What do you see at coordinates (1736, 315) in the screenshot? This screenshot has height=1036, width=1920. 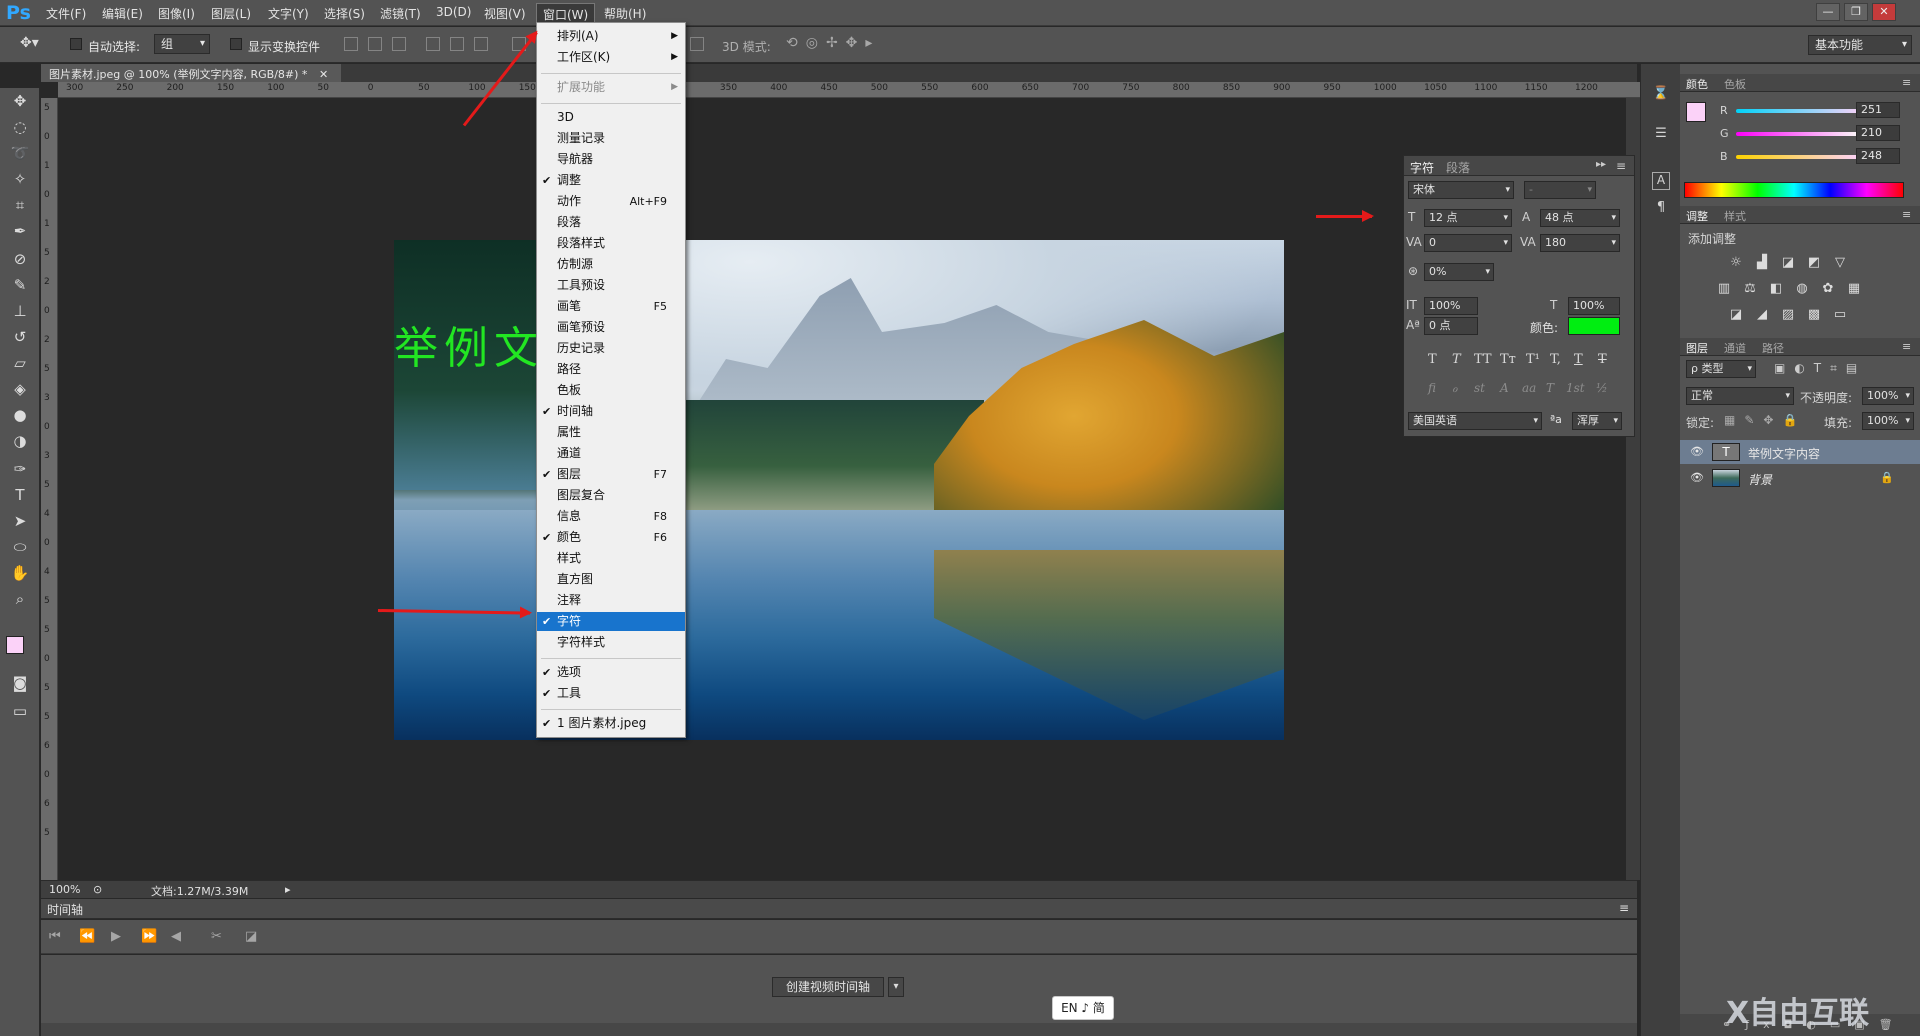 I see `invert-icon: ◪` at bounding box center [1736, 315].